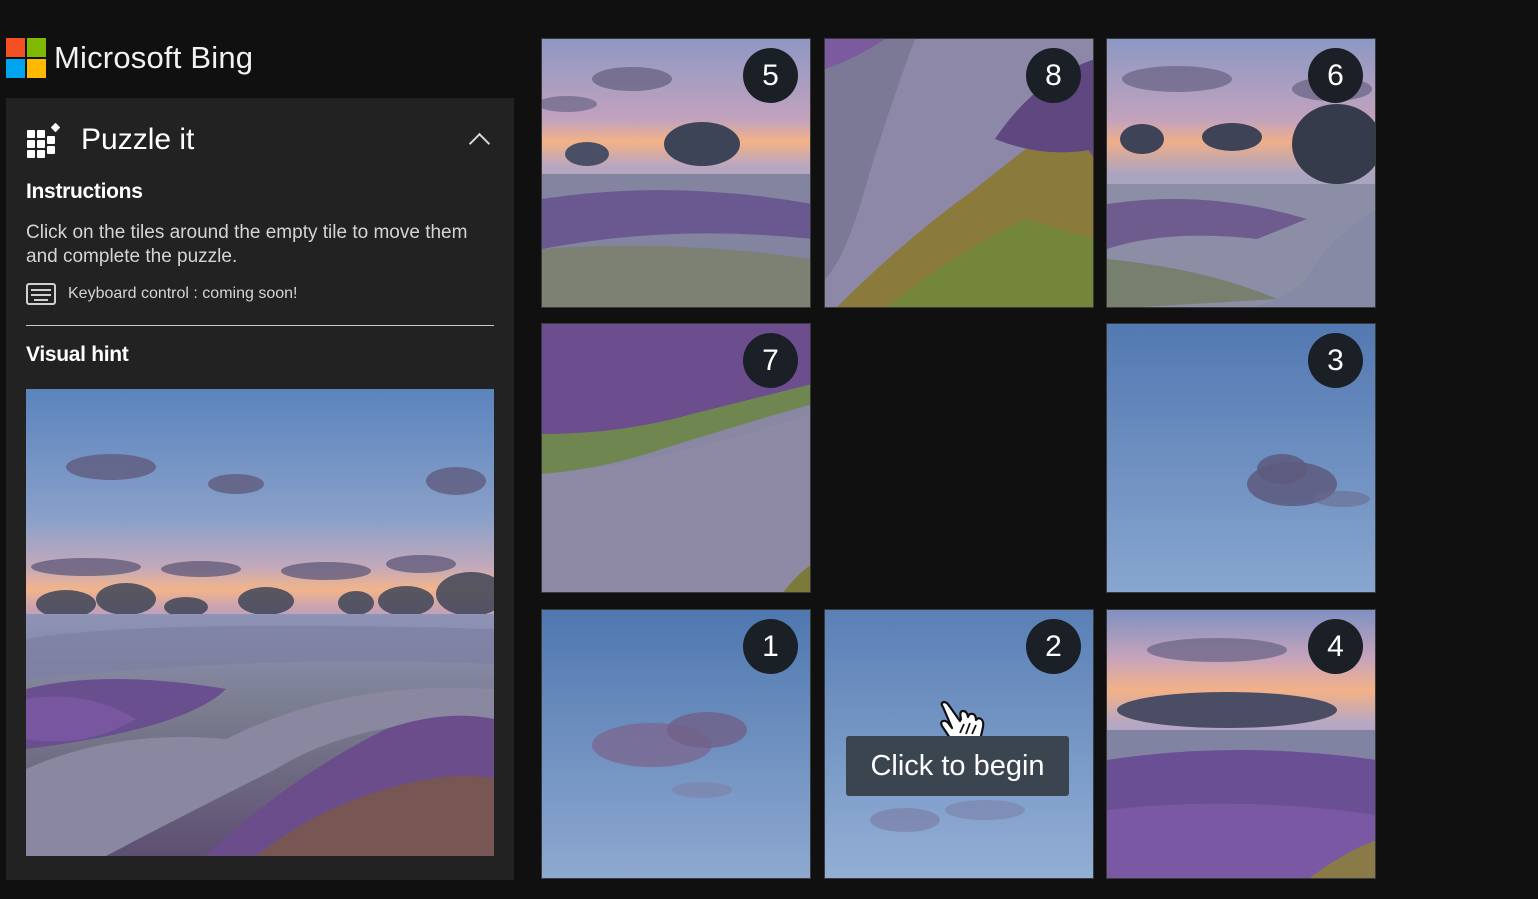 The height and width of the screenshot is (899, 1538). I want to click on puzzle-tile-5: 5, so click(676, 173).